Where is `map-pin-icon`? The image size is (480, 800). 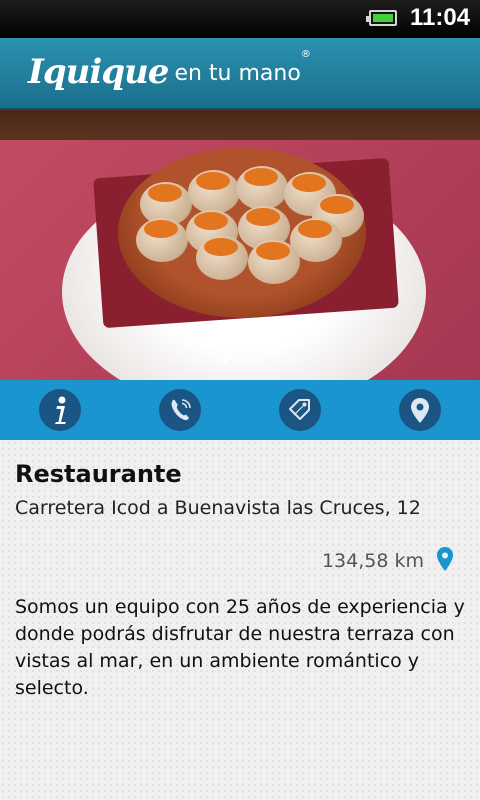
map-pin-icon is located at coordinates (420, 410).